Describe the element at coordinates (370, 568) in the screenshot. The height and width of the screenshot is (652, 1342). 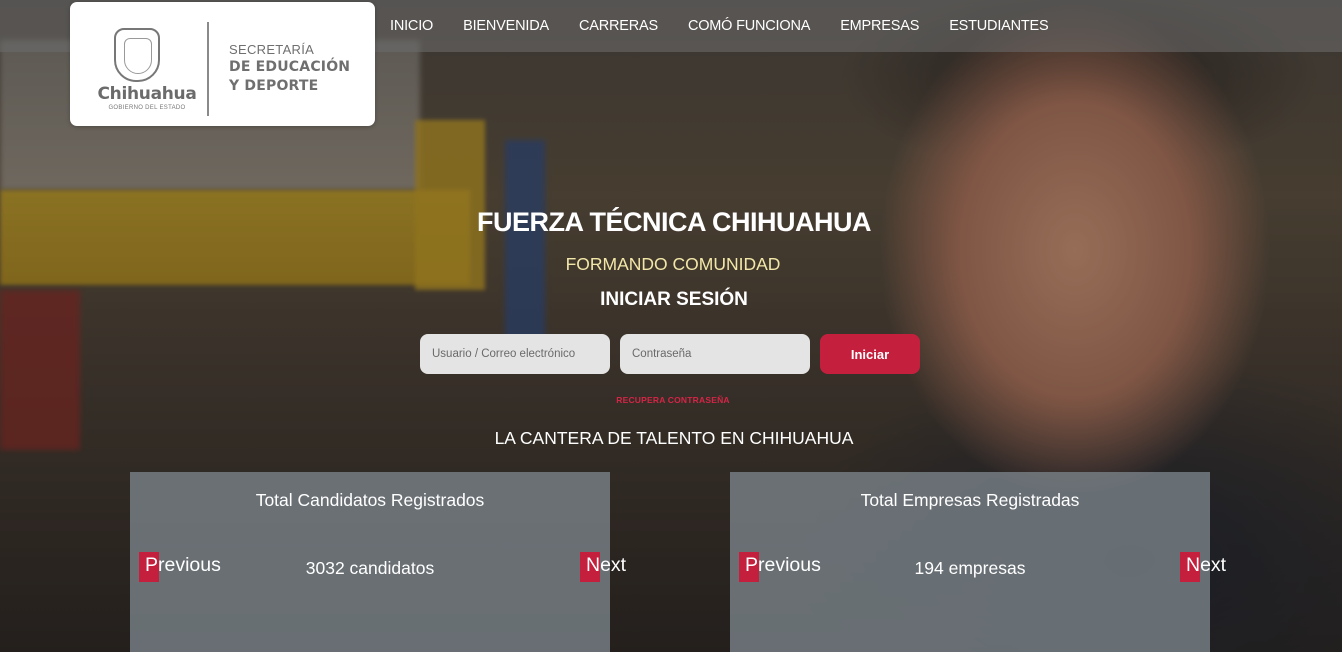
I see `candidates-count: 3032 candidatos` at that location.